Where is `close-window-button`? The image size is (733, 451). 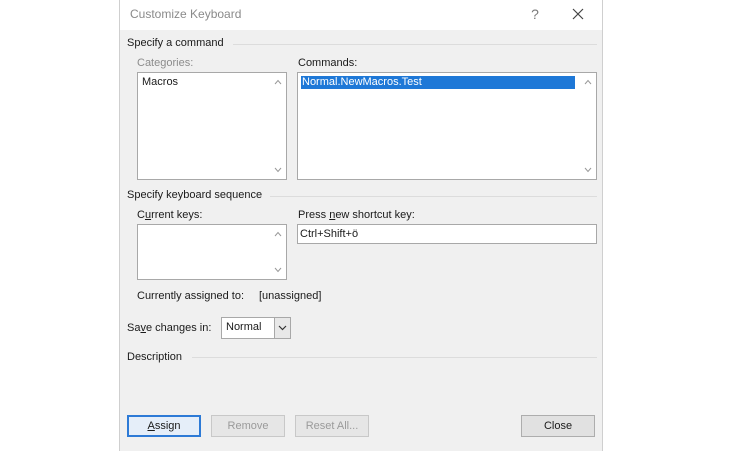
close-window-button is located at coordinates (578, 14).